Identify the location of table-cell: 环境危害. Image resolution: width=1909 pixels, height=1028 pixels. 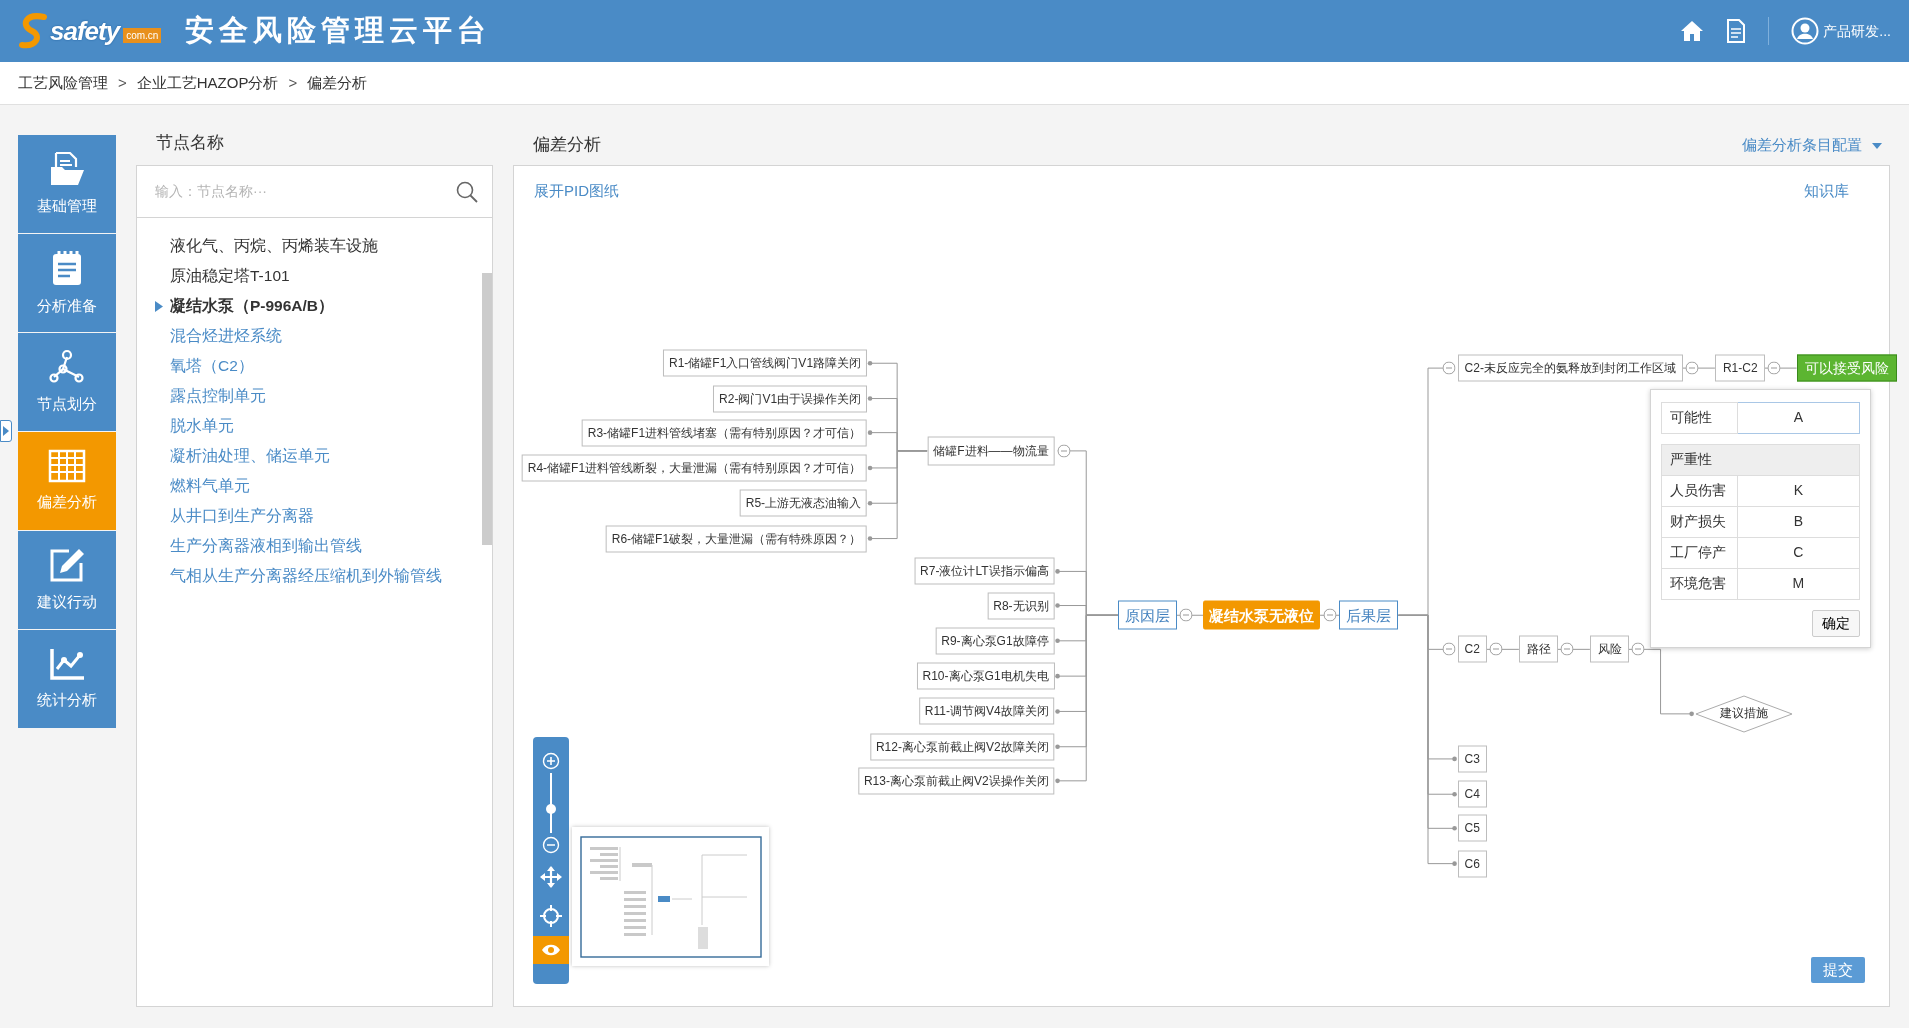
(1699, 584).